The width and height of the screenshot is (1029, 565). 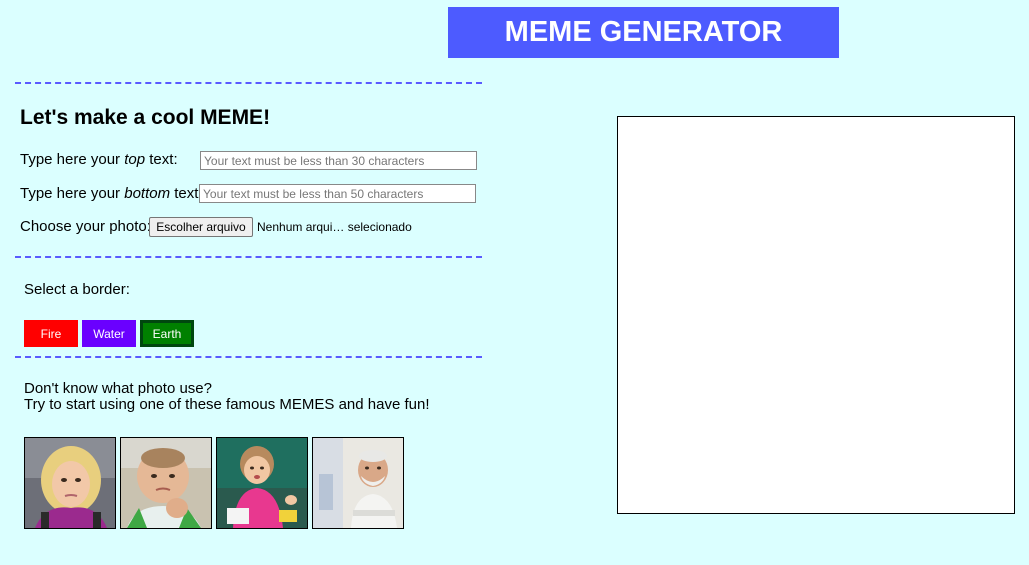 I want to click on bottom-text-label-em: bottom, so click(x=147, y=193).